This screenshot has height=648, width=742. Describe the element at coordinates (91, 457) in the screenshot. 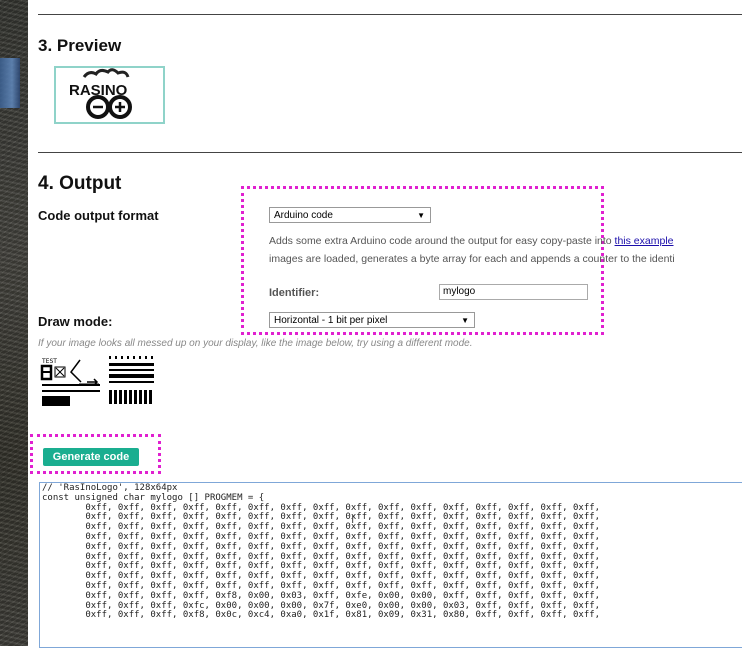

I see `generate-code-button: Generate code` at that location.